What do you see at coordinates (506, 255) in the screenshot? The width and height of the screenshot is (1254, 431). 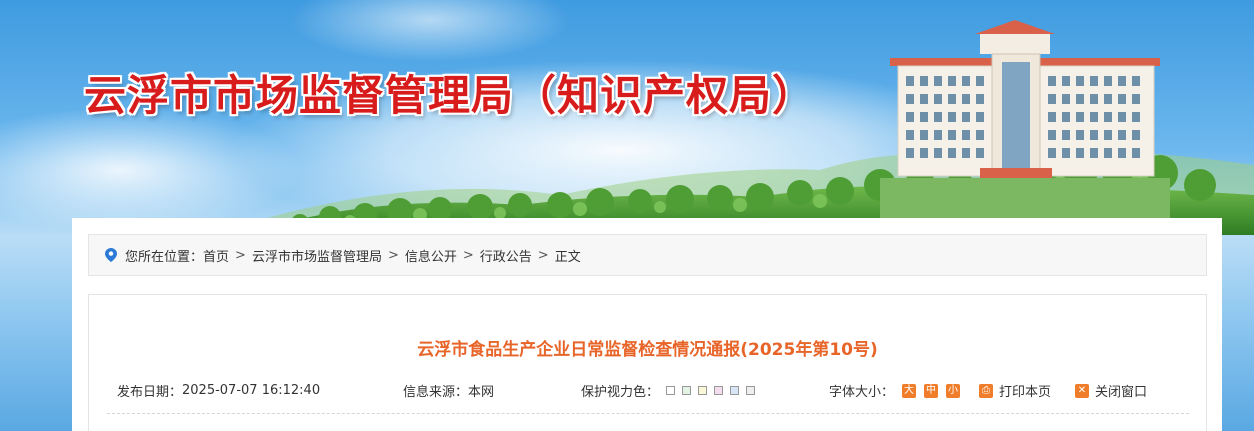 I see `breadcrumb-admin-notice: 行政公告` at bounding box center [506, 255].